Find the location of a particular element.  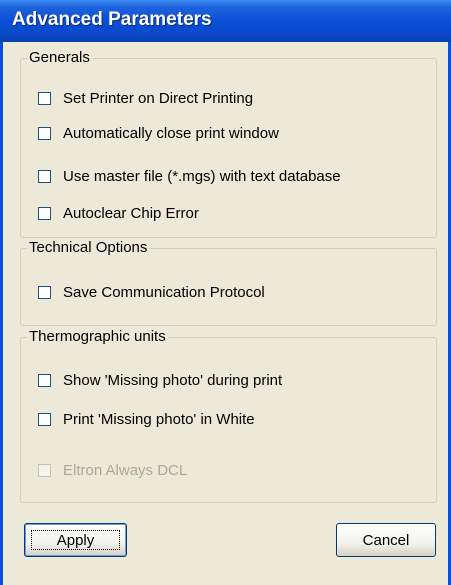

set-printer-direct-printing-label: Set Printer on Direct Printing is located at coordinates (158, 98).